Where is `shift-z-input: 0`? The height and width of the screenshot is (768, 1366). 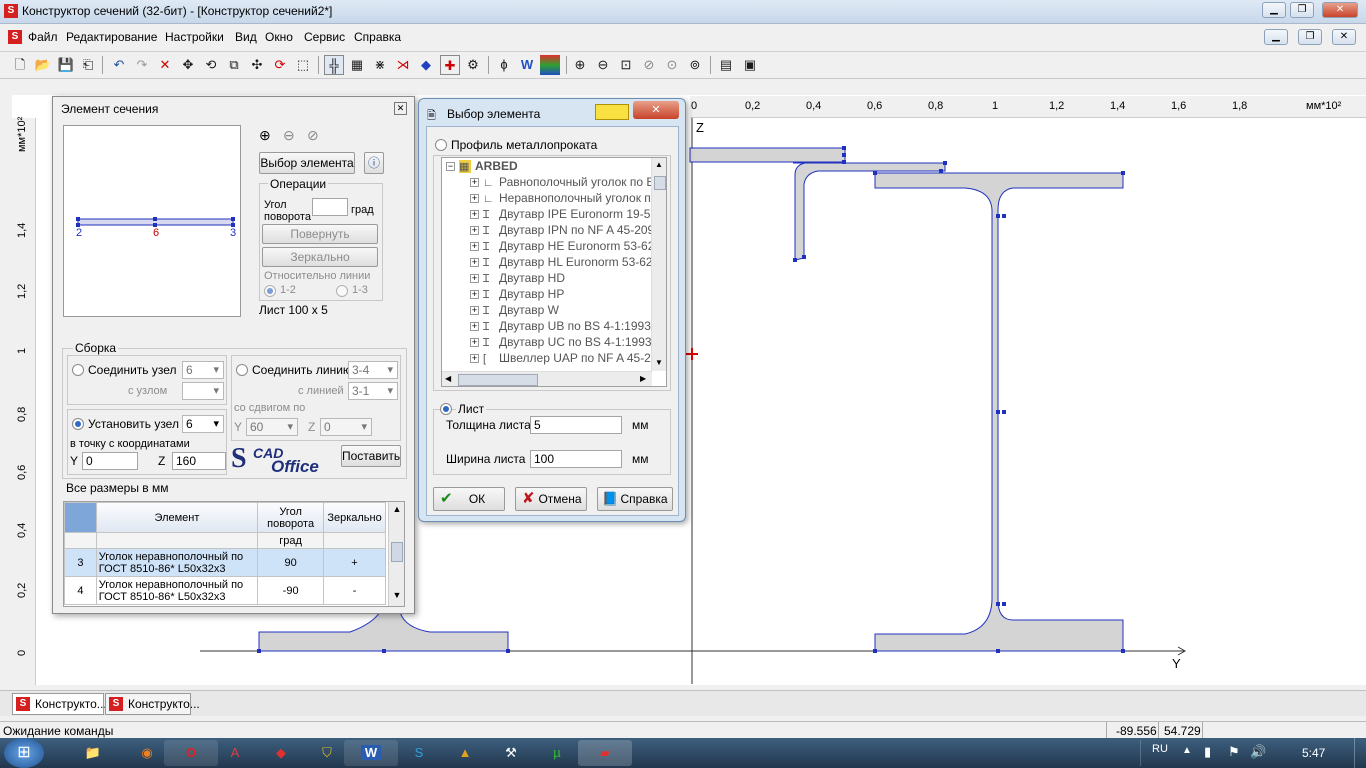 shift-z-input: 0 is located at coordinates (346, 427).